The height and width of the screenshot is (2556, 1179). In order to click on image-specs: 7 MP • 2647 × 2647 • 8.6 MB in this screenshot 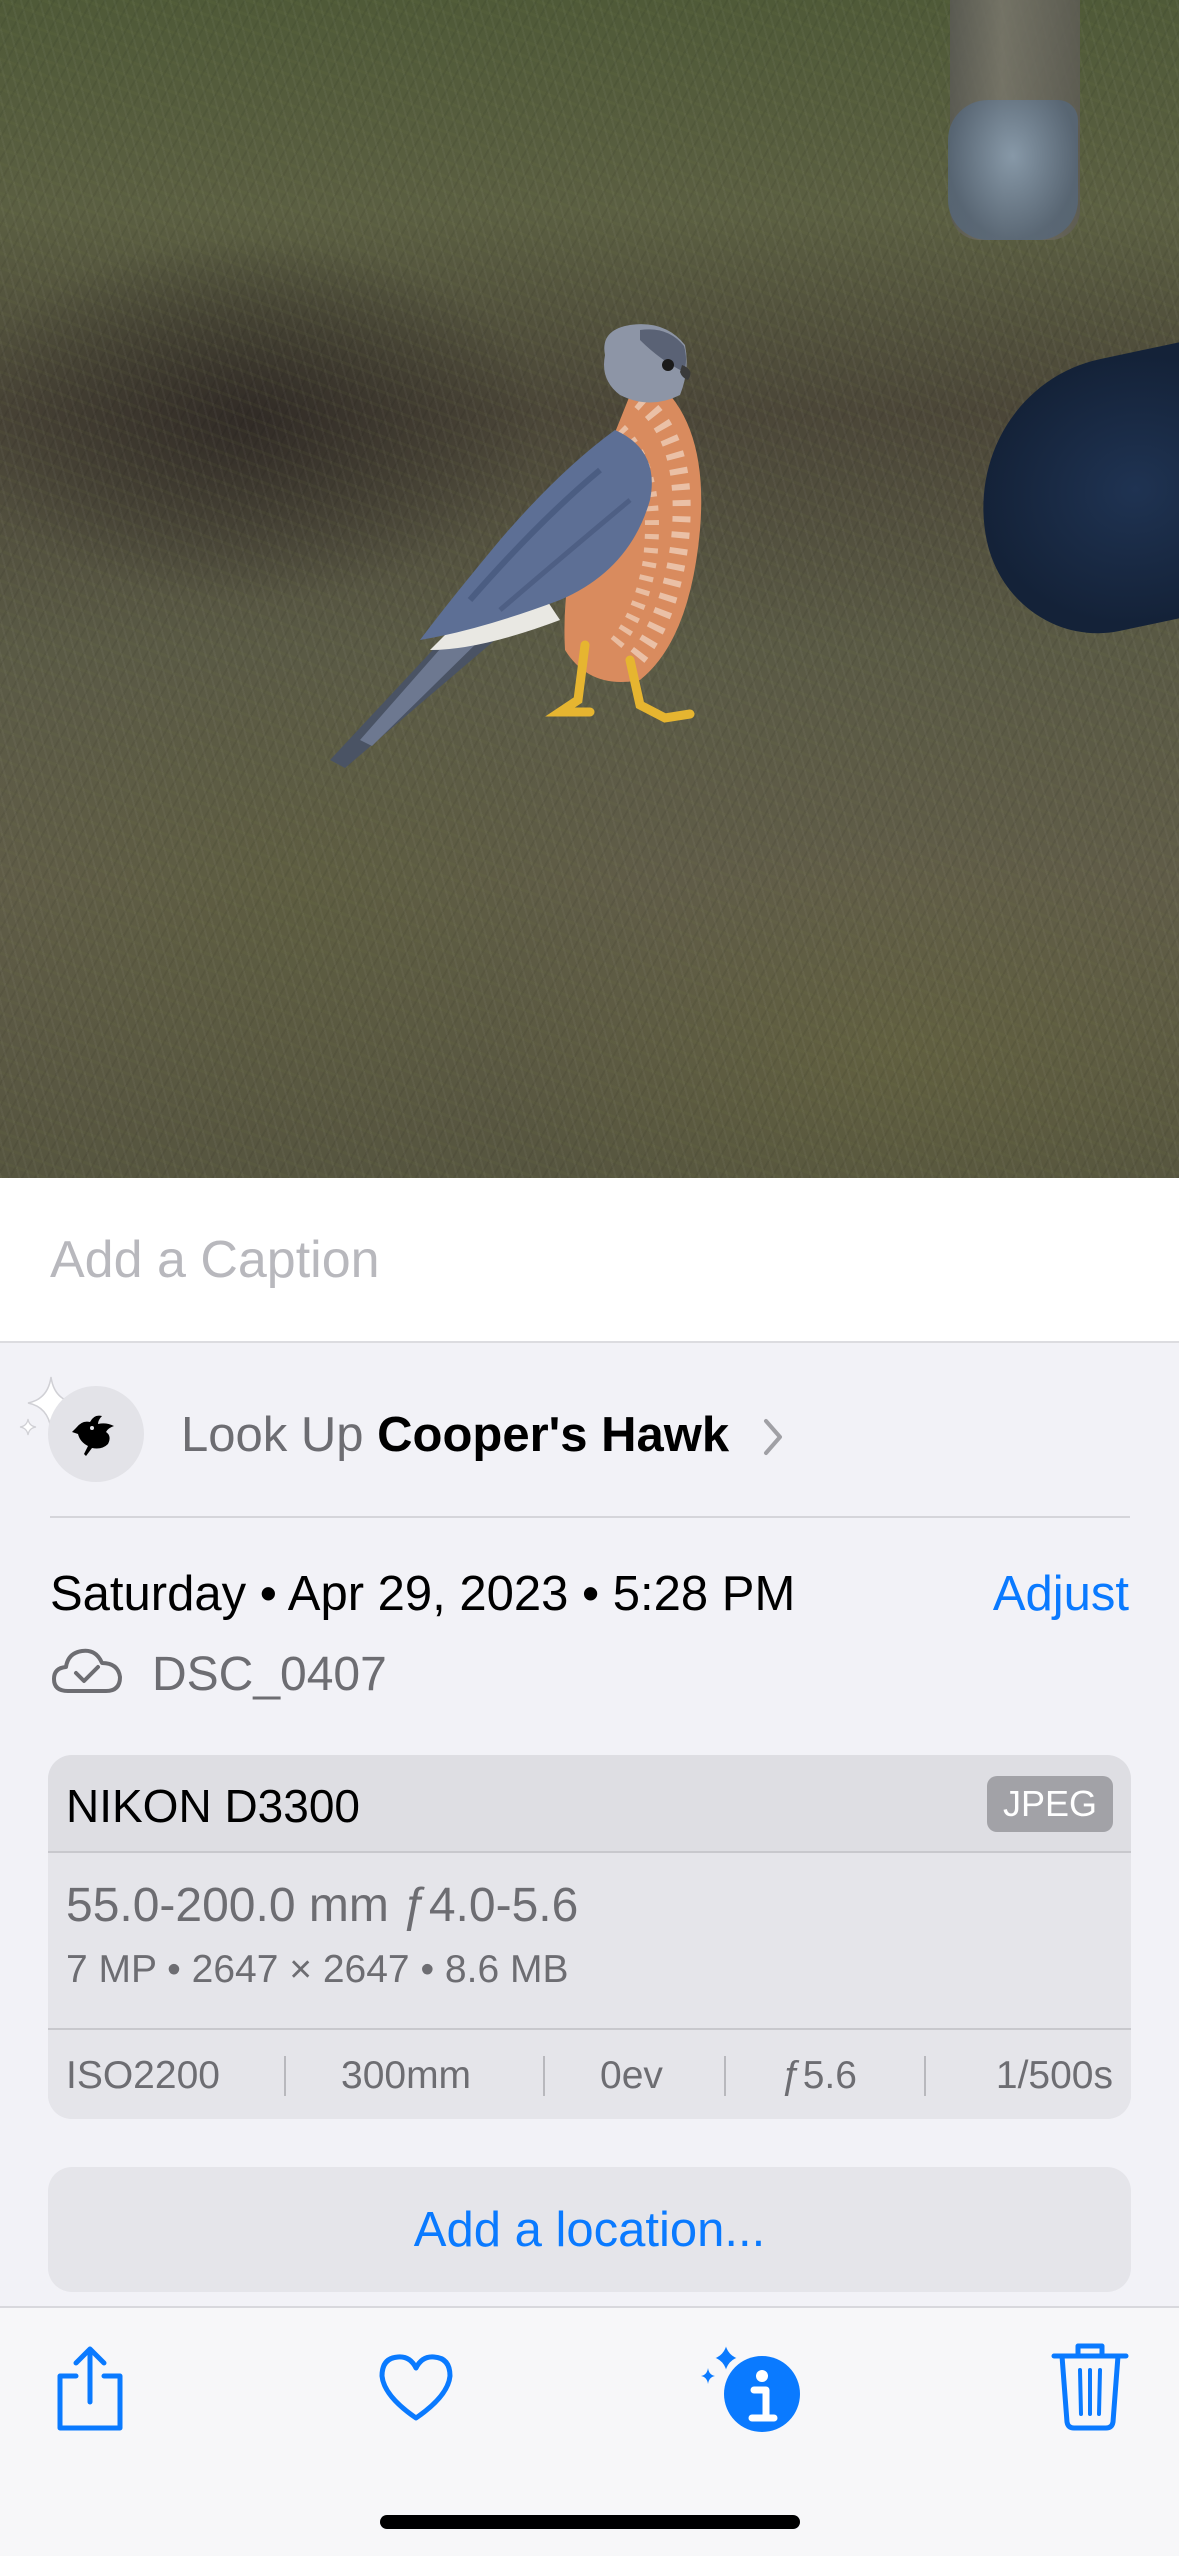, I will do `click(317, 1969)`.